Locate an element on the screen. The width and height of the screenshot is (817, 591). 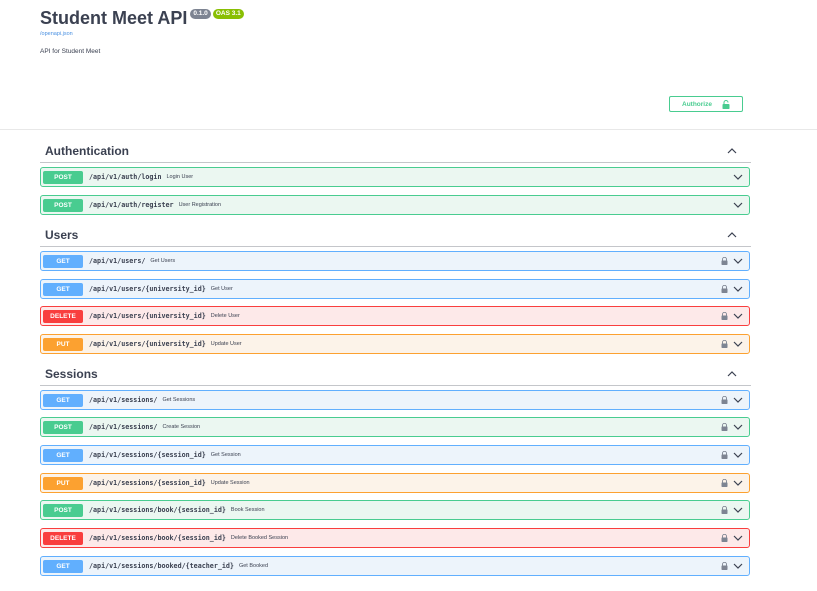
authorize-button: Authorize is located at coordinates (706, 104).